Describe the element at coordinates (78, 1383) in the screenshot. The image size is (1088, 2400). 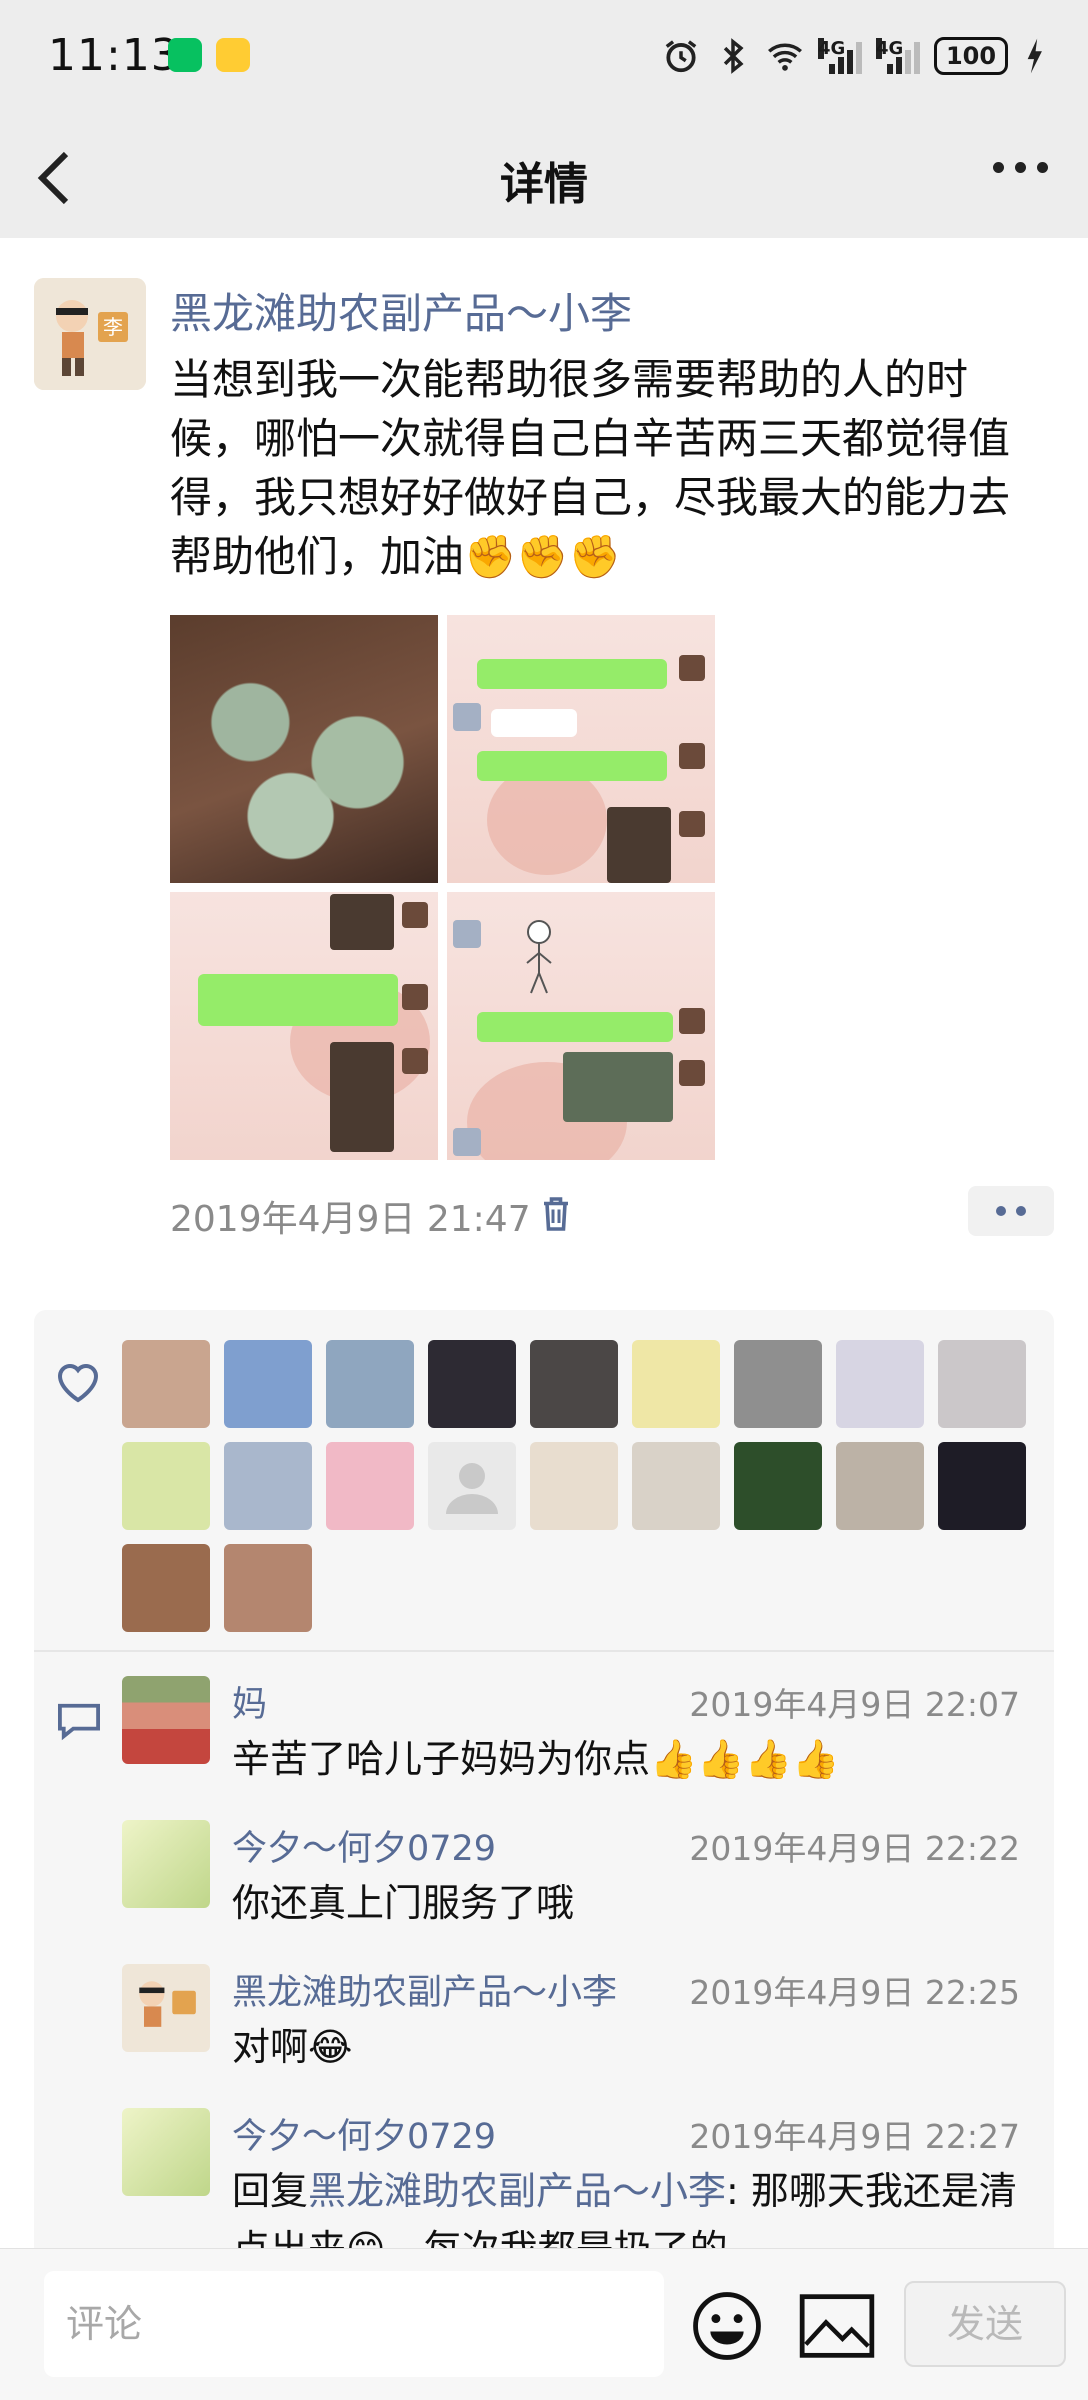
I see `heart-like-icon` at that location.